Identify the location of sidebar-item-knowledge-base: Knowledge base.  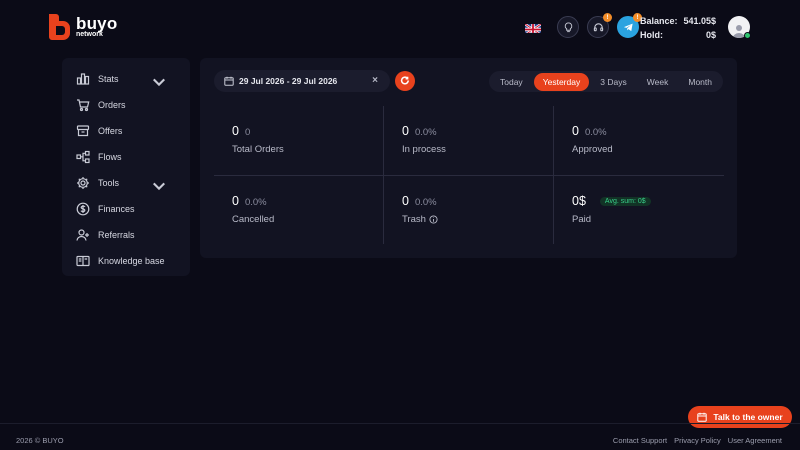
(126, 261).